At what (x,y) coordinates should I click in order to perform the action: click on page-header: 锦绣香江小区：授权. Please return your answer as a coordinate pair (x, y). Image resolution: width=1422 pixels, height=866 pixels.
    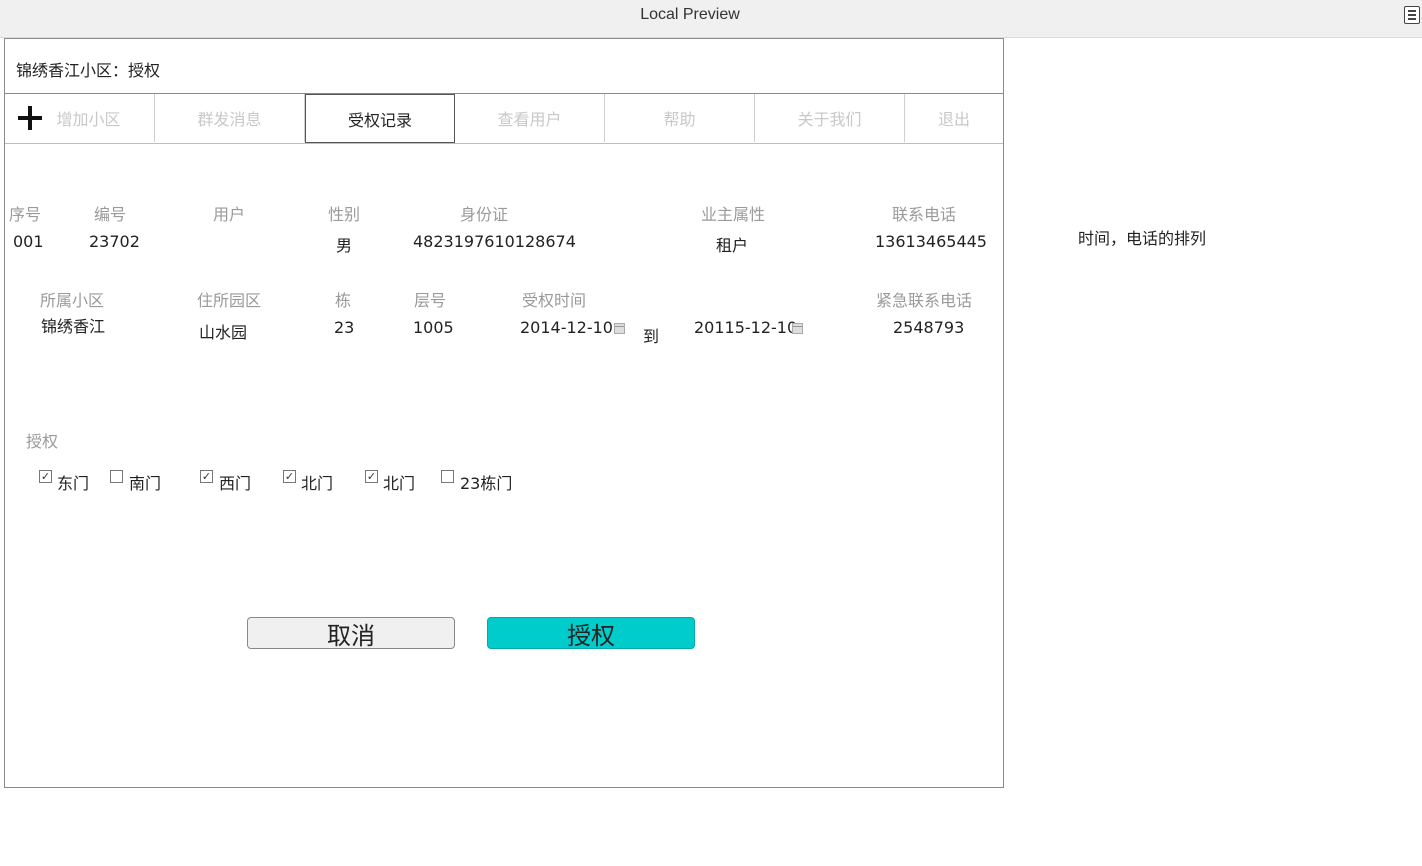
    Looking at the image, I should click on (504, 66).